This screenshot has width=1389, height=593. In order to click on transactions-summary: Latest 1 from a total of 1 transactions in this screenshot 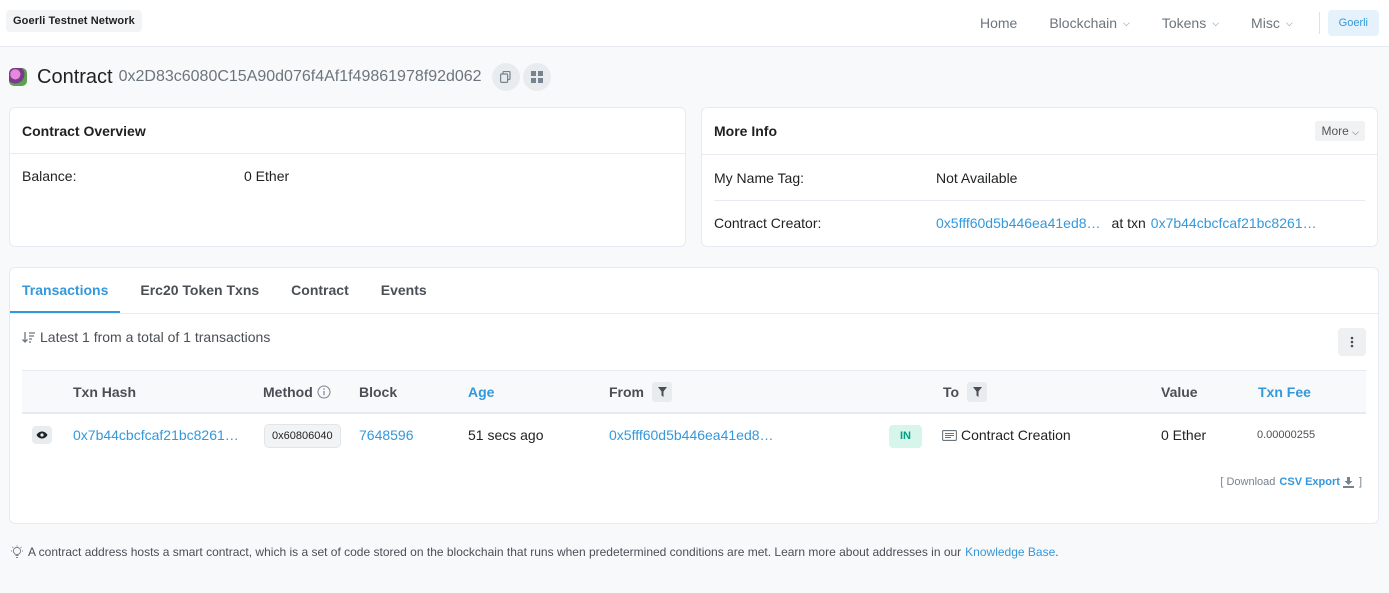, I will do `click(146, 337)`.